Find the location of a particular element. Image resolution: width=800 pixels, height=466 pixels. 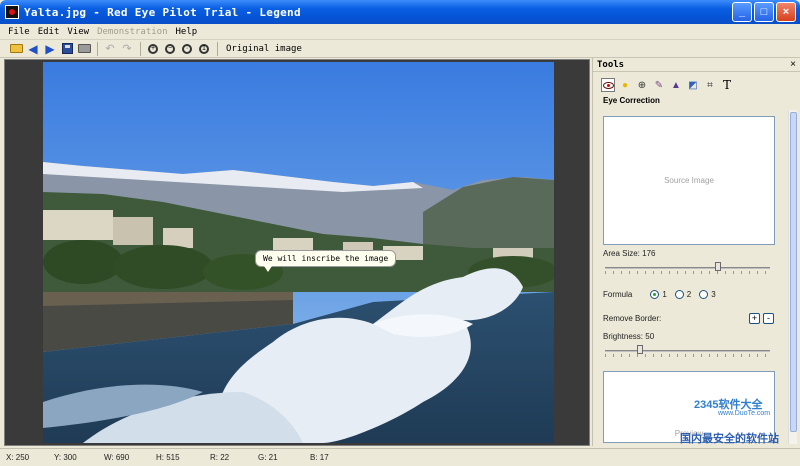

minimize-button: _ is located at coordinates (742, 12).